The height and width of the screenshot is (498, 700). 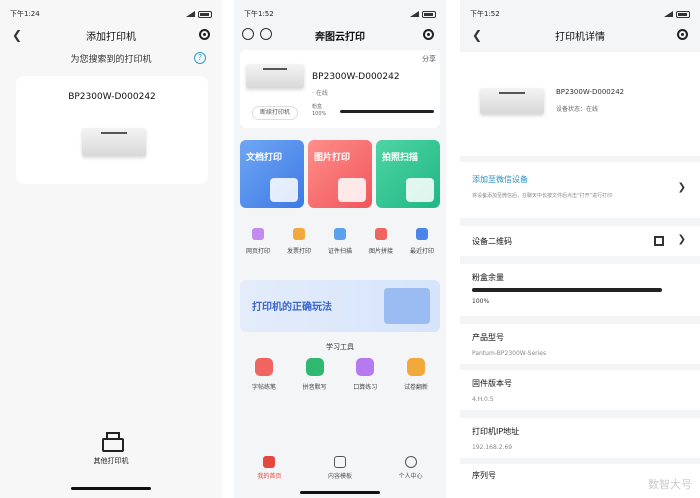 I want to click on scan-icon, so click(x=420, y=190).